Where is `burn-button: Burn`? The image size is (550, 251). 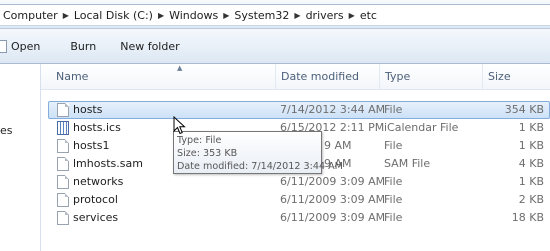 burn-button: Burn is located at coordinates (83, 46).